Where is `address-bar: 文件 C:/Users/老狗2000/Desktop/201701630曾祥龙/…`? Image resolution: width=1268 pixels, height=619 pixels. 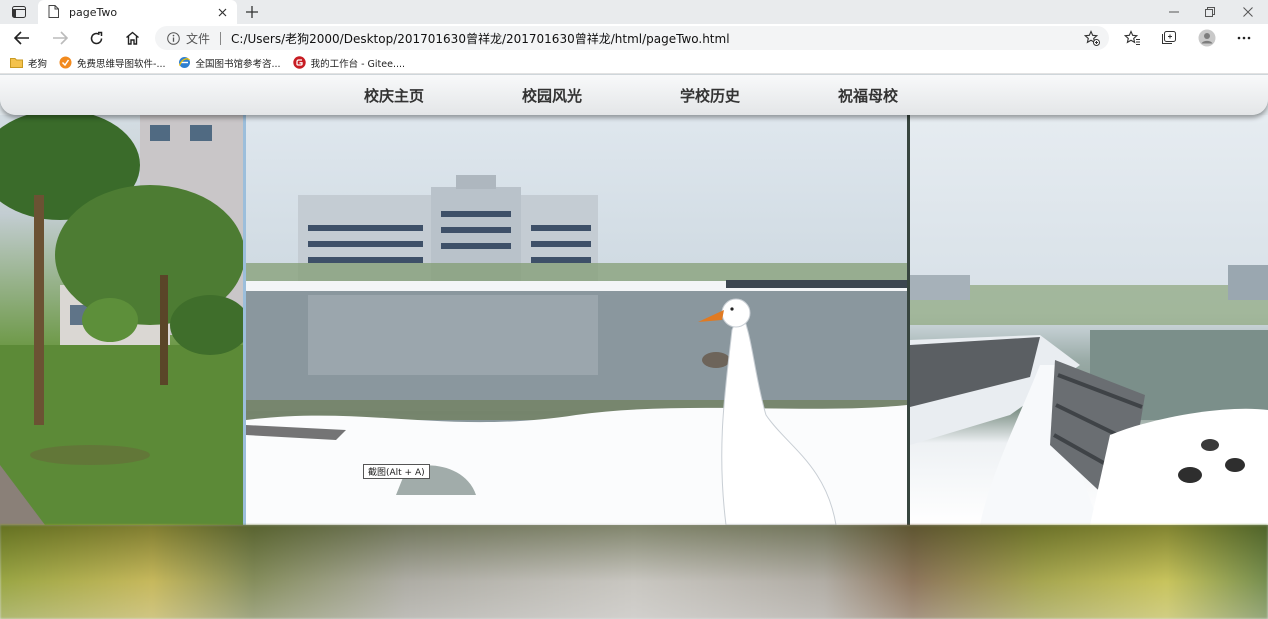
address-bar: 文件 C:/Users/老狗2000/Desktop/201701630曾祥龙/… is located at coordinates (632, 38).